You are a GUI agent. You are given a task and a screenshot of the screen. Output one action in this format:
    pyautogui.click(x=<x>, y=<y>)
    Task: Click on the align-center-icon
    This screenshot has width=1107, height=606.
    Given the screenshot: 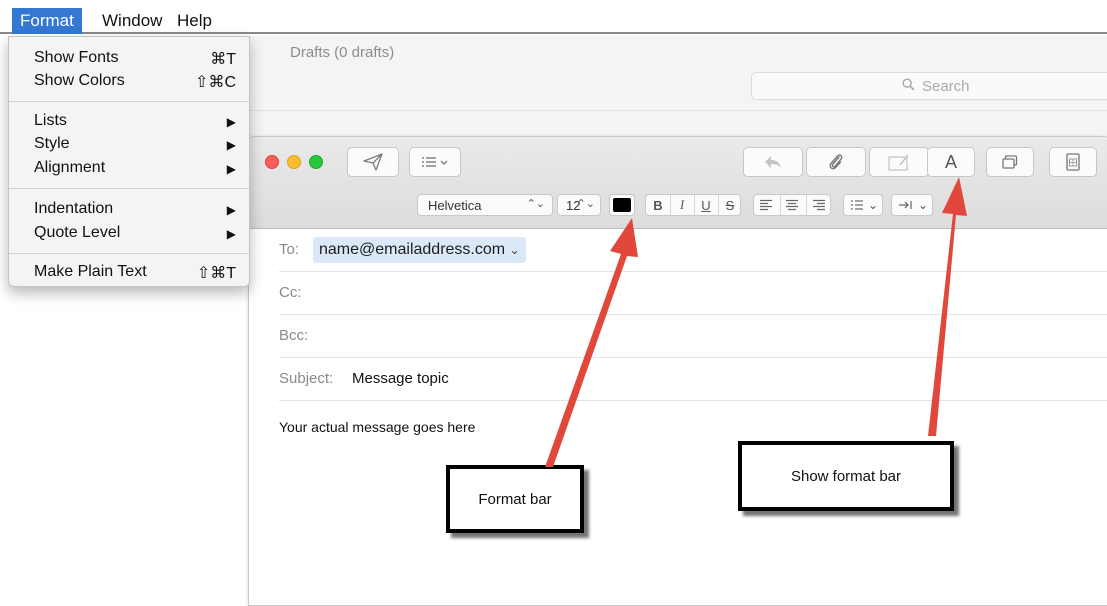 What is the action you would take?
    pyautogui.click(x=792, y=205)
    